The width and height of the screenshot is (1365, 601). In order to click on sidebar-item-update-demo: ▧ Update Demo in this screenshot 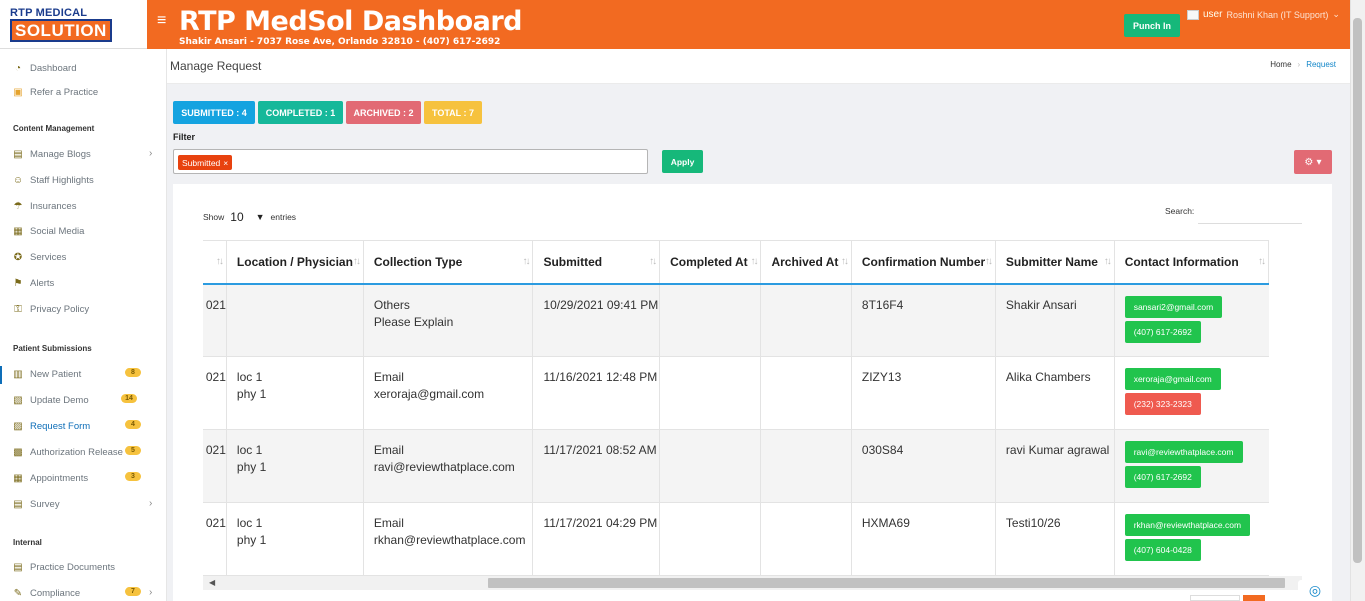, I will do `click(87, 400)`.